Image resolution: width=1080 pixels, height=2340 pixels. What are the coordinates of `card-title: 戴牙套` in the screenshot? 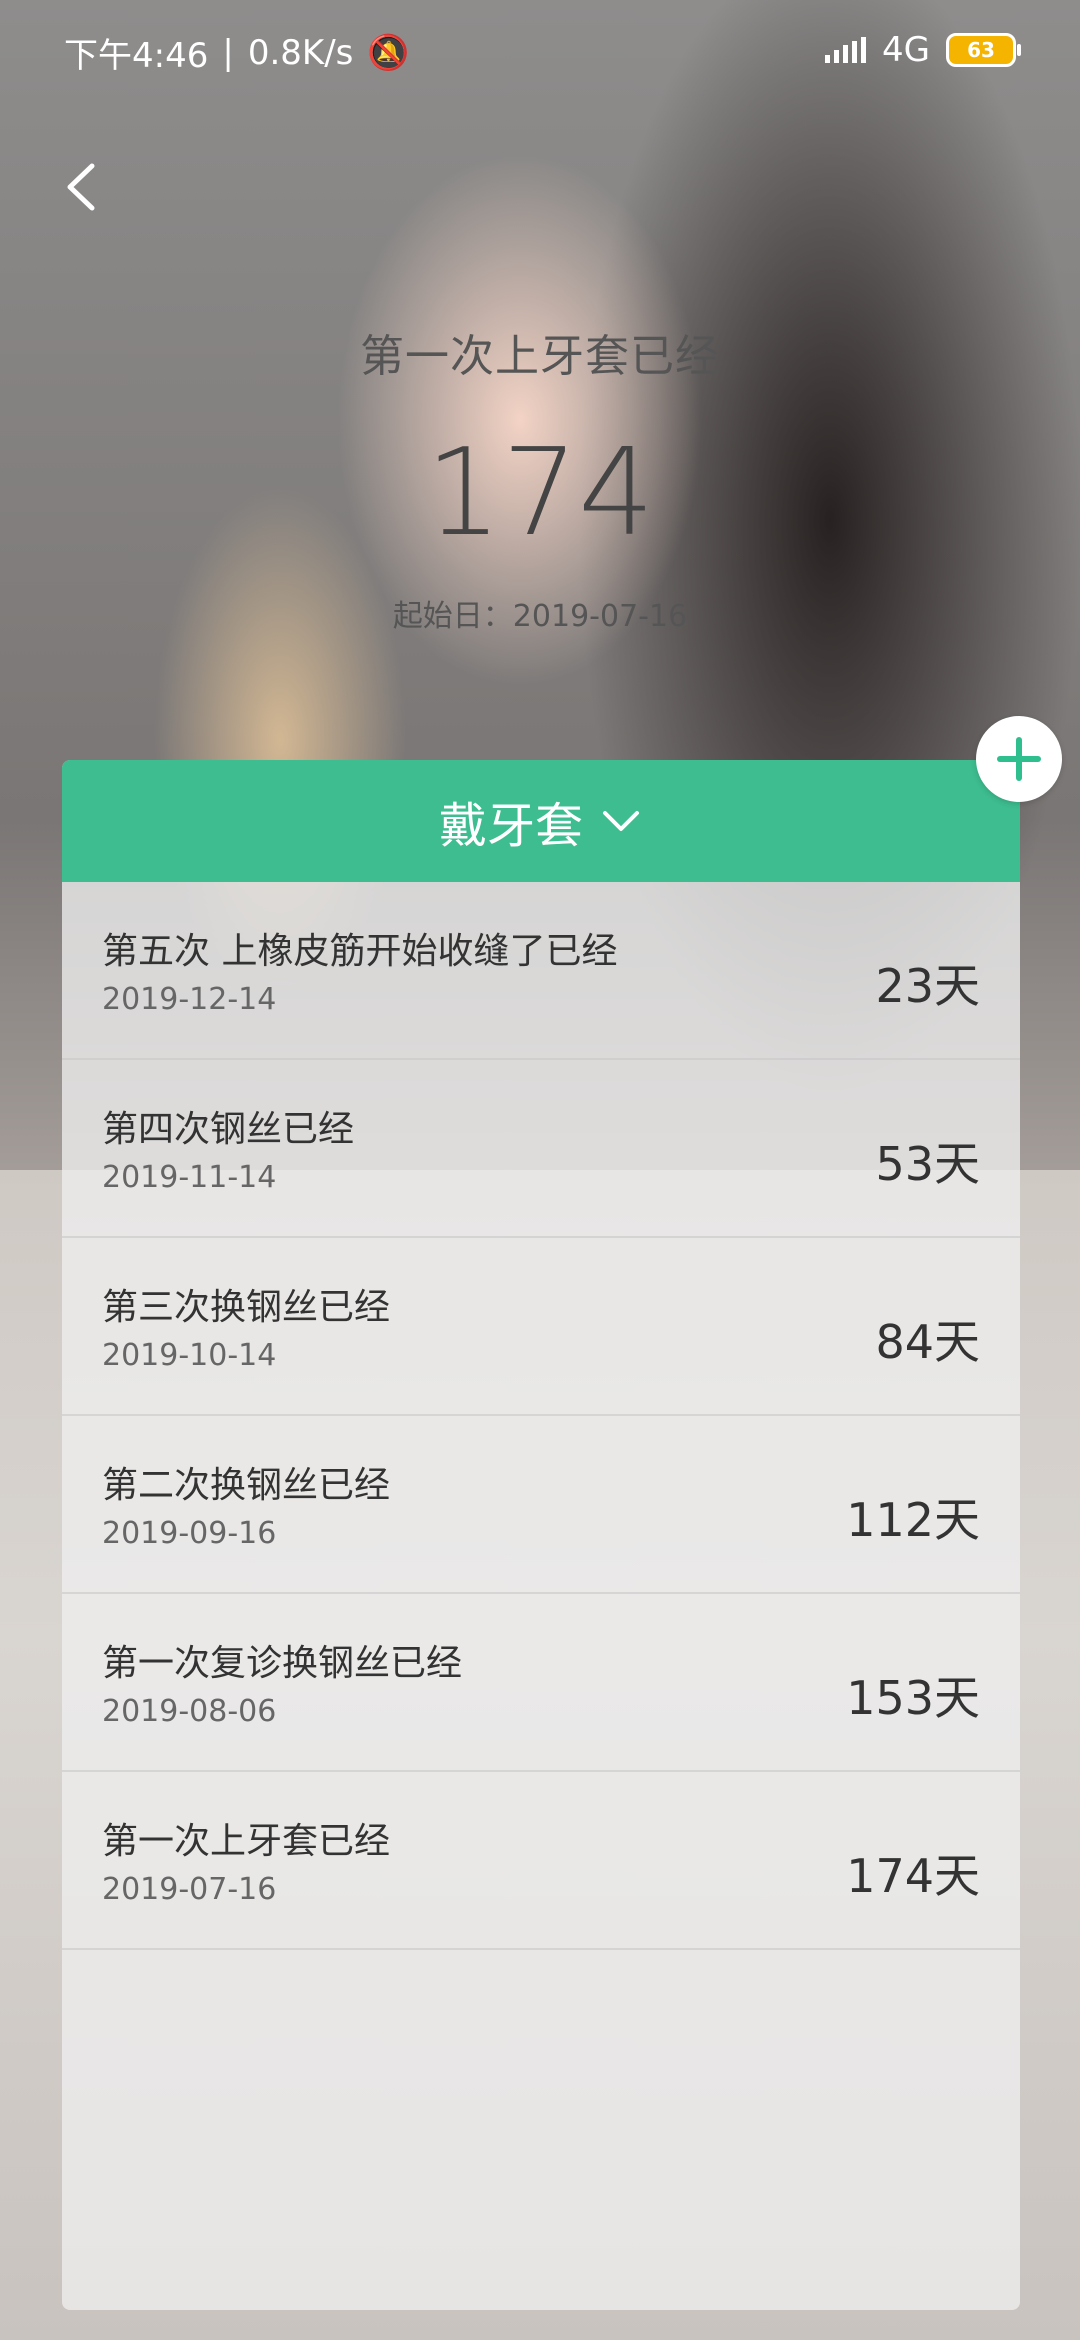 It's located at (510, 826).